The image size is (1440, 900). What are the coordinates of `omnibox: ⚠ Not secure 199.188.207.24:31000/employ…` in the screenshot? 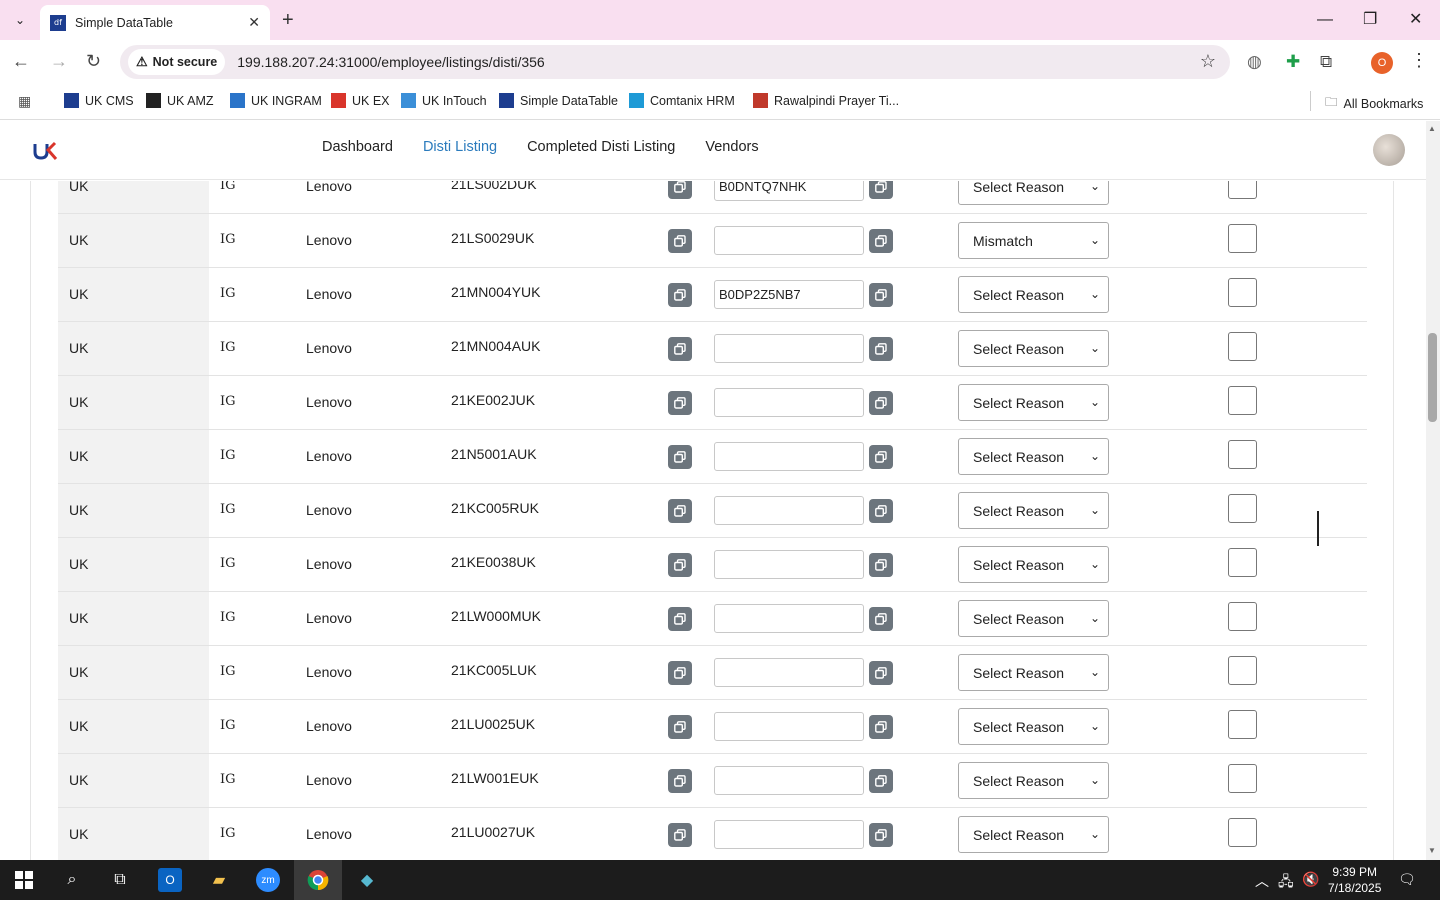 It's located at (675, 62).